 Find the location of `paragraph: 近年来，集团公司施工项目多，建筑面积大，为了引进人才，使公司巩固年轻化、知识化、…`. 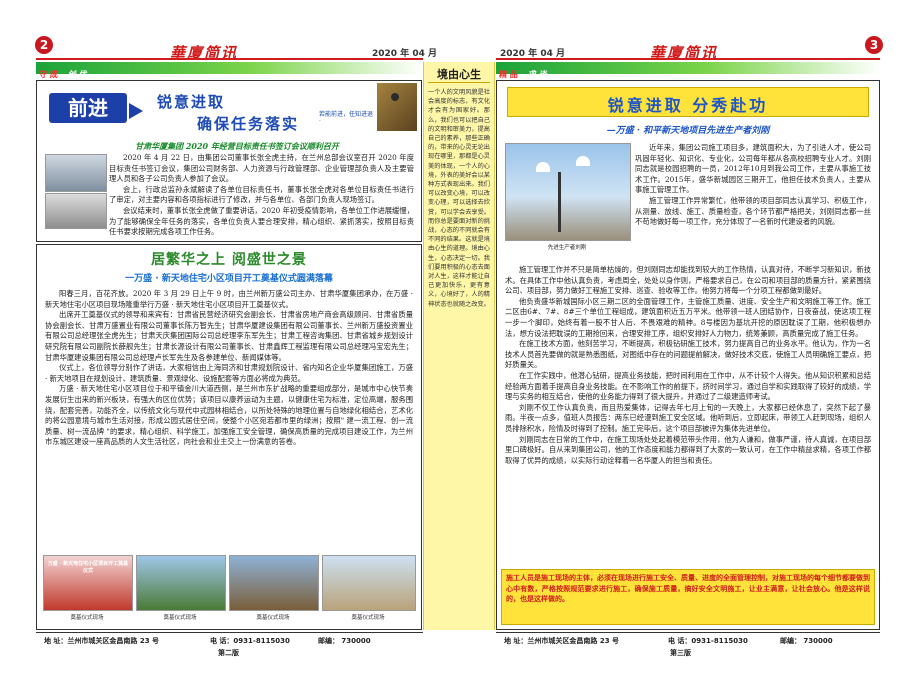

paragraph: 近年来，集团公司施工项目多，建筑面积大，为了引进人才，使公司巩固年轻化、知识化、… is located at coordinates (753, 169).